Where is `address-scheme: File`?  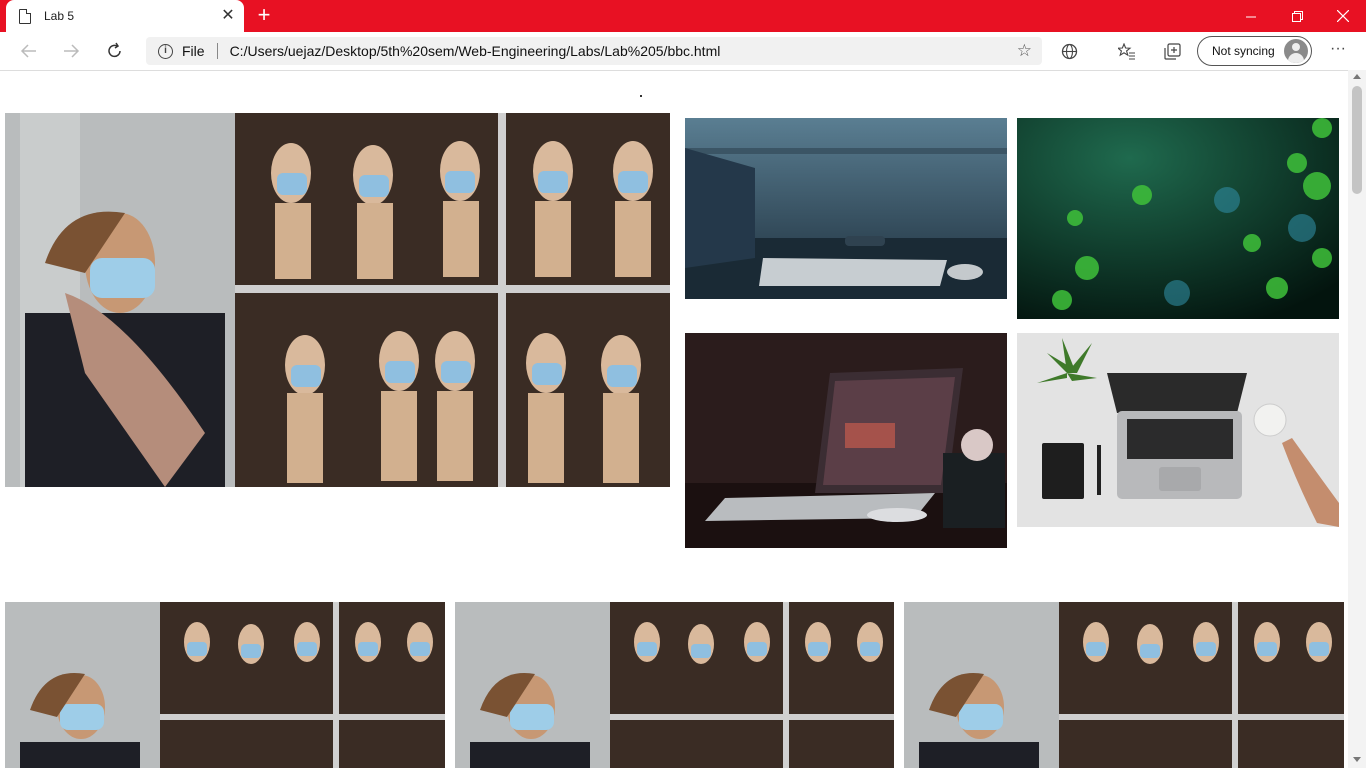 address-scheme: File is located at coordinates (193, 51).